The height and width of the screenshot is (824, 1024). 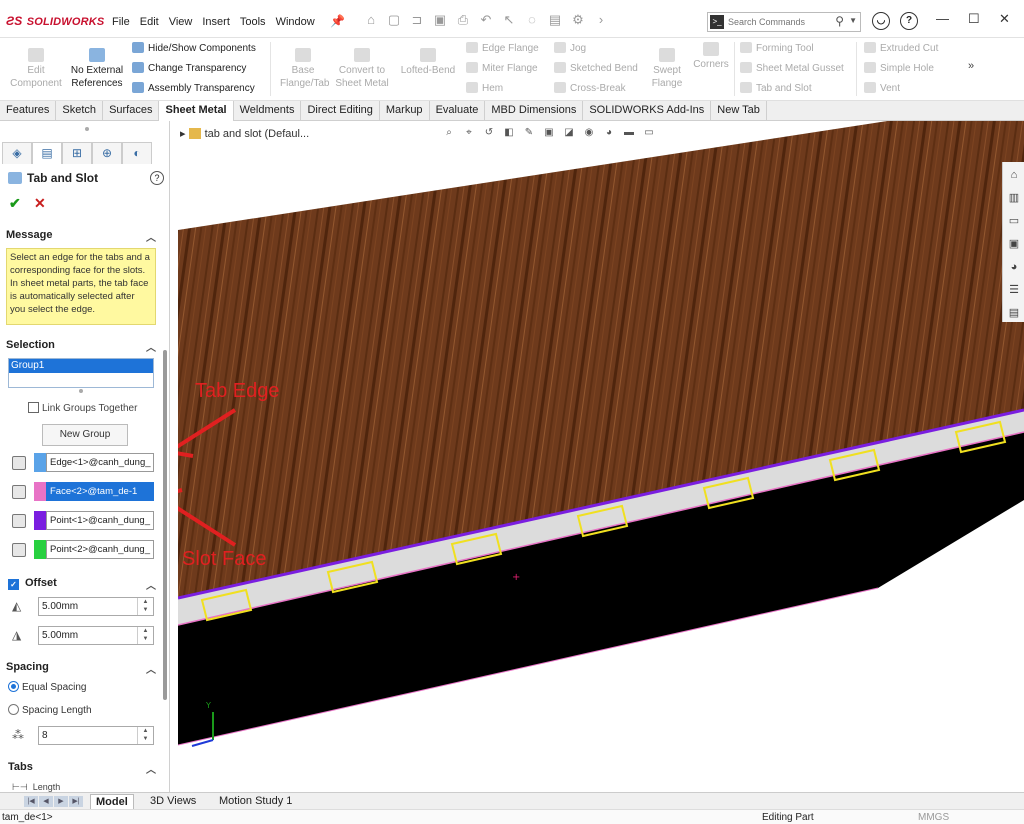 I want to click on tab-model: Model, so click(x=112, y=801).